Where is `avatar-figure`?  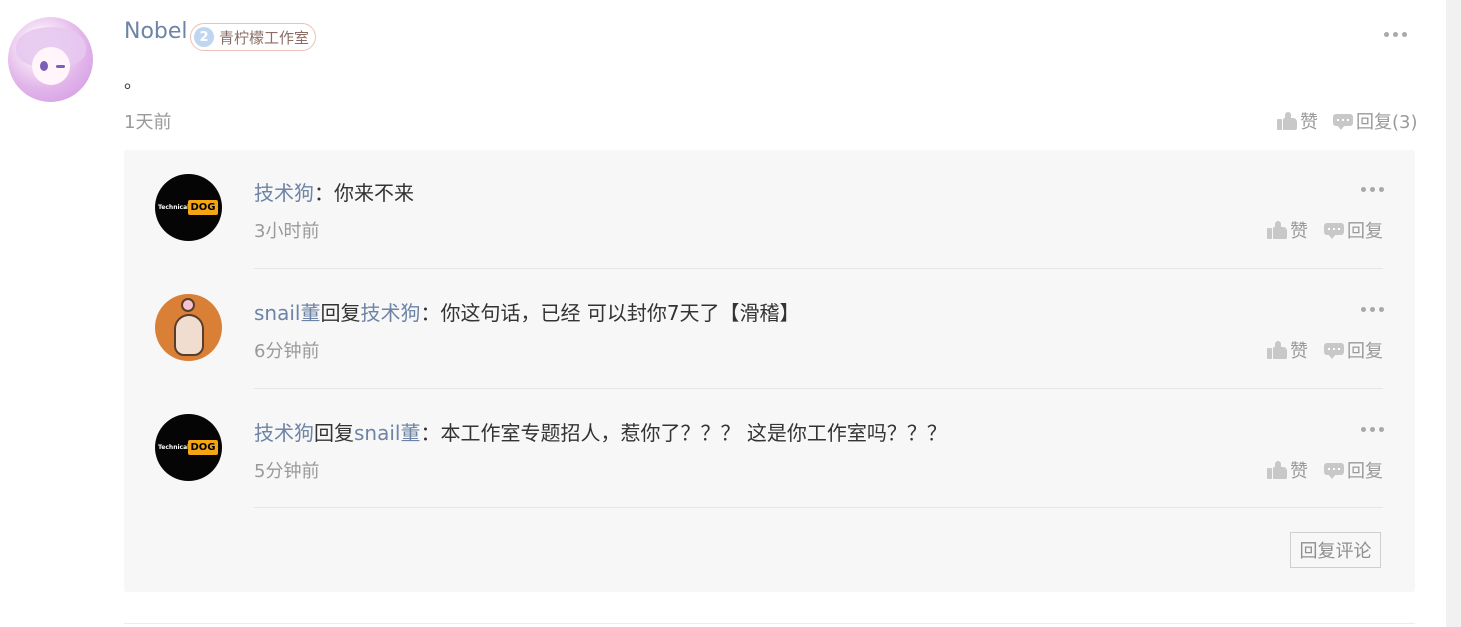 avatar-figure is located at coordinates (189, 335).